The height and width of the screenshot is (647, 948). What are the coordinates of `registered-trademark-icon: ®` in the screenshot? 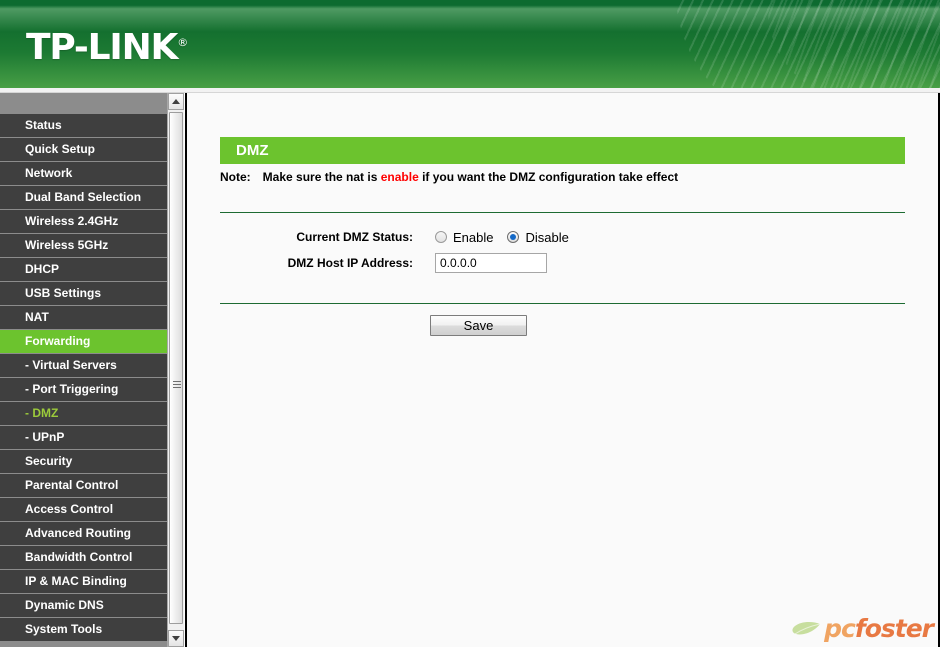 It's located at (183, 42).